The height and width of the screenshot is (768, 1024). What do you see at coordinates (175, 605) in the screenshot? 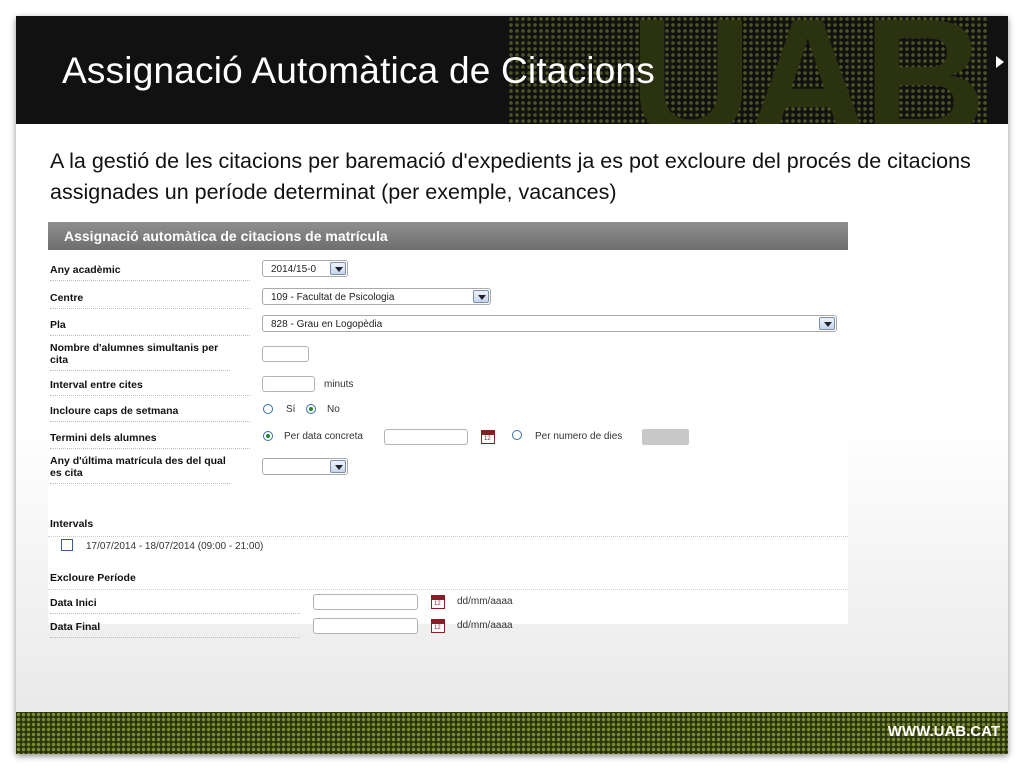
I see `data-inici-label: Data Inici` at bounding box center [175, 605].